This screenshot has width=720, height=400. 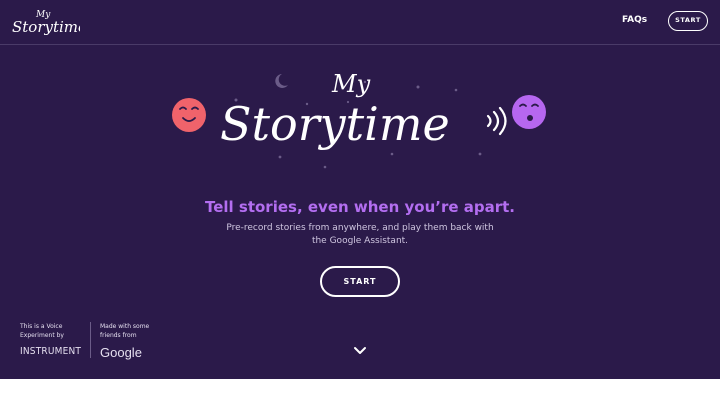 I want to click on logo-small-text: My, so click(x=351, y=84).